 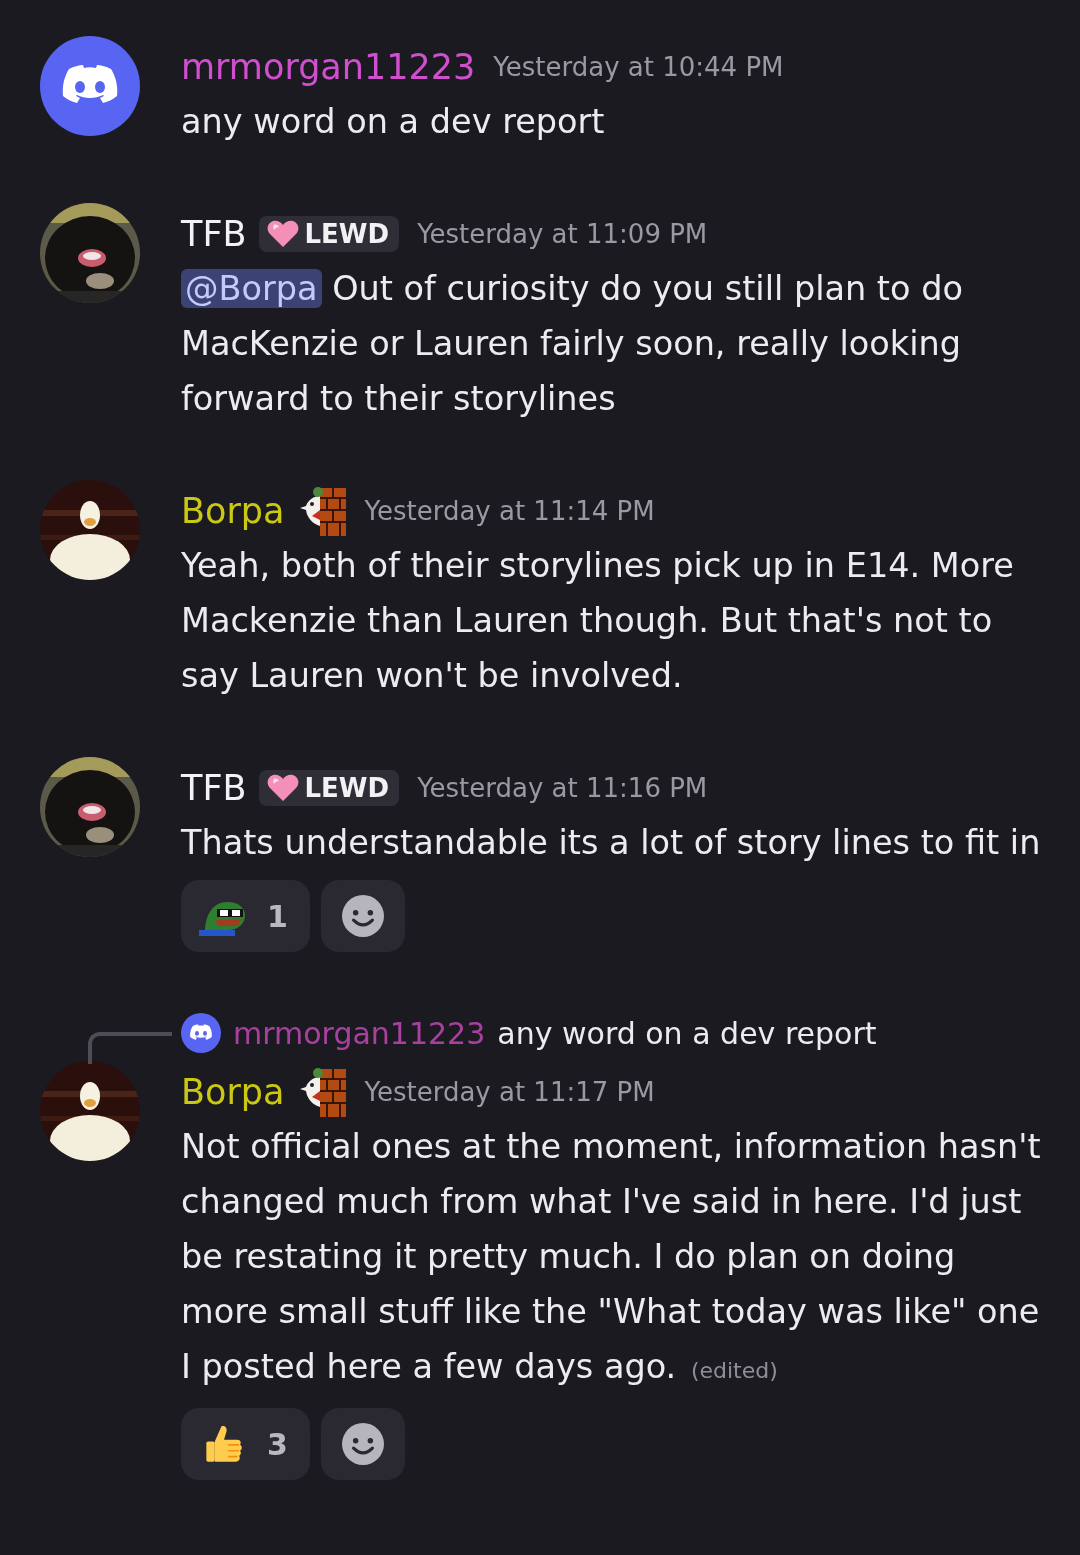 What do you see at coordinates (245, 916) in the screenshot?
I see `reaction-button: 1` at bounding box center [245, 916].